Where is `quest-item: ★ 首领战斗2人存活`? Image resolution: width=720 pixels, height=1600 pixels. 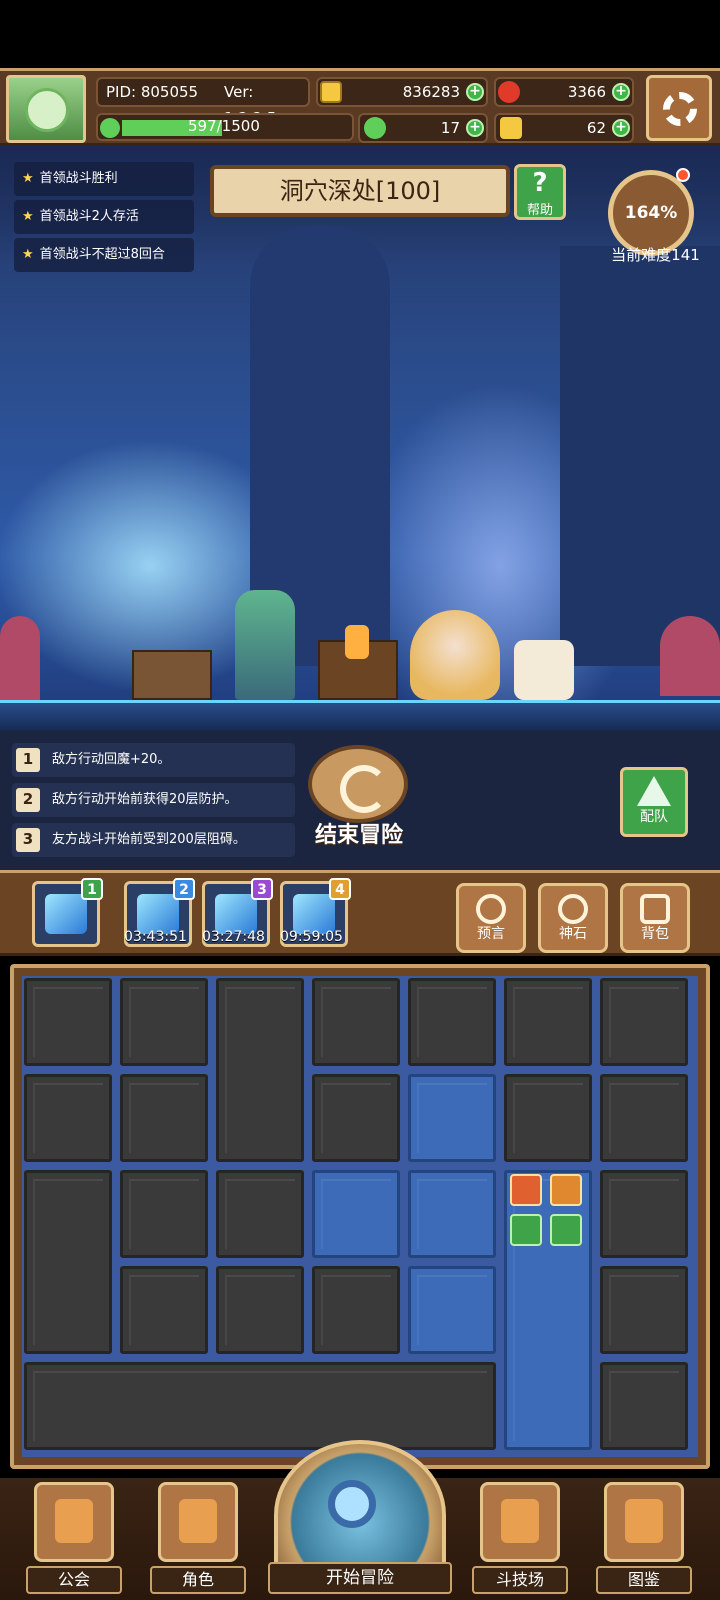
quest-item: ★ 首领战斗2人存活 is located at coordinates (104, 217).